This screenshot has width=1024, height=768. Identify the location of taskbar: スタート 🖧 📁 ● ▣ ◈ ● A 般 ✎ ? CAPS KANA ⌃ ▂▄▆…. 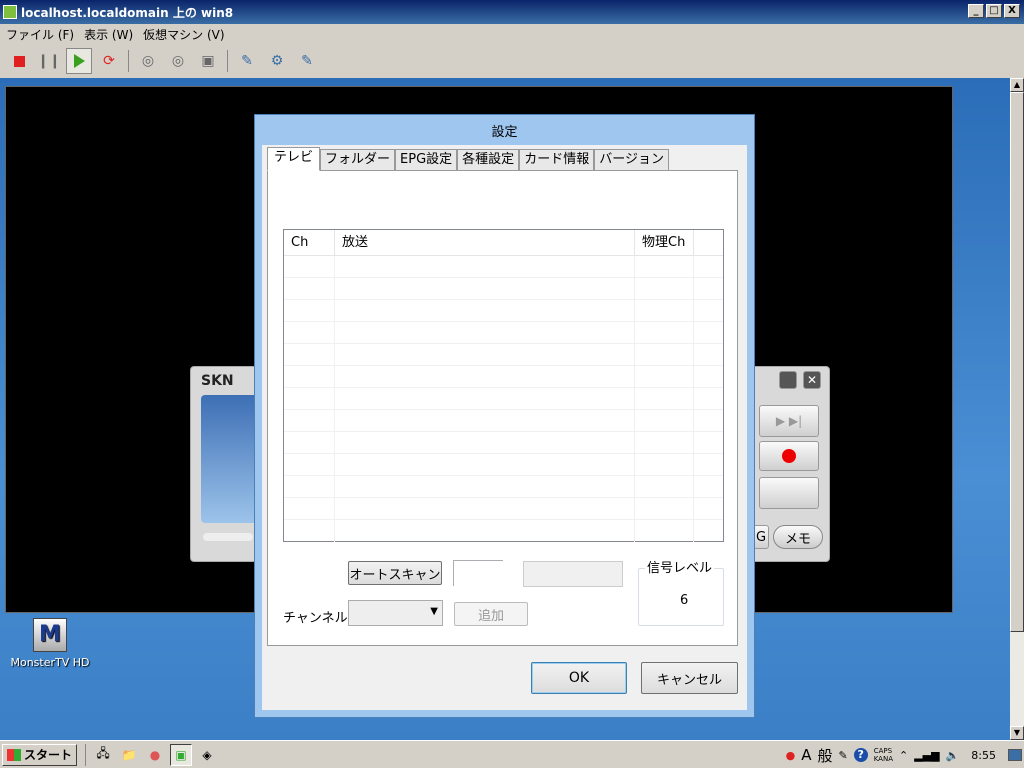
(512, 754).